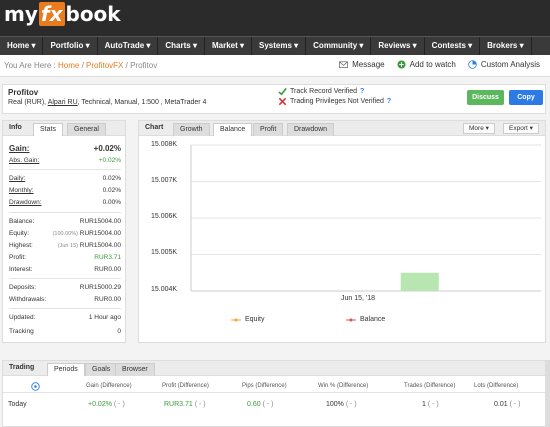 Image resolution: width=550 pixels, height=427 pixels. I want to click on tab-goals: Goals, so click(101, 369).